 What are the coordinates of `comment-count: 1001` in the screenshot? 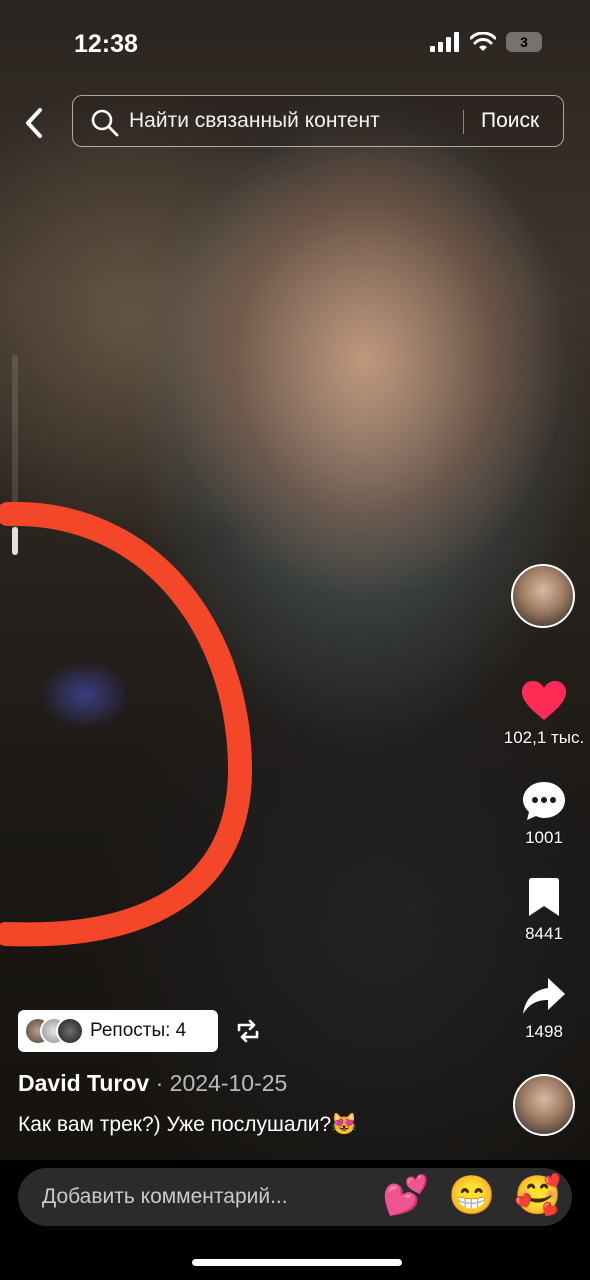 It's located at (544, 837).